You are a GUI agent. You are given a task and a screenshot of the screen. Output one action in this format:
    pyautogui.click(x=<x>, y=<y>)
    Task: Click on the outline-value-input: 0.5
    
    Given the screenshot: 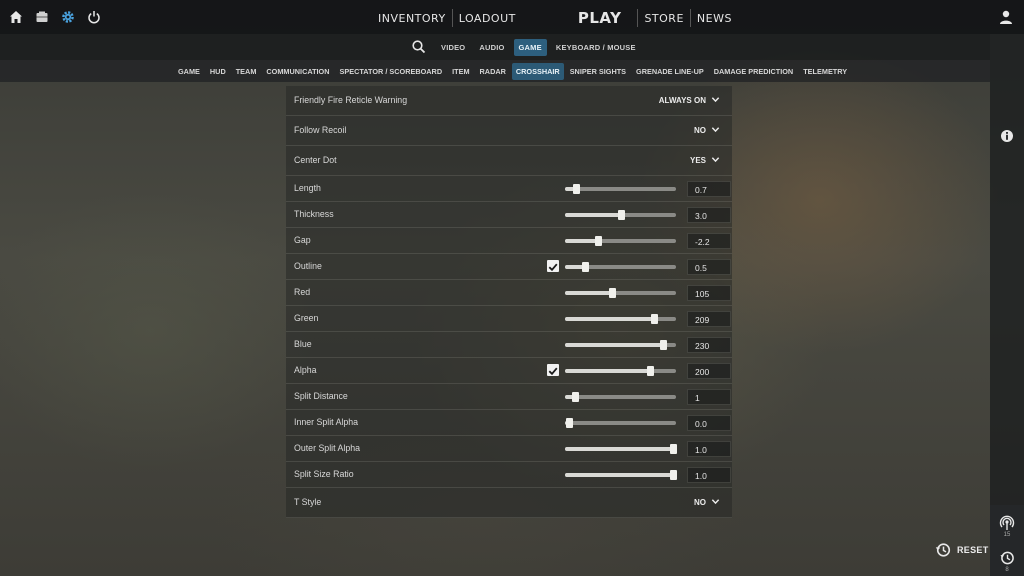 What is the action you would take?
    pyautogui.click(x=709, y=267)
    